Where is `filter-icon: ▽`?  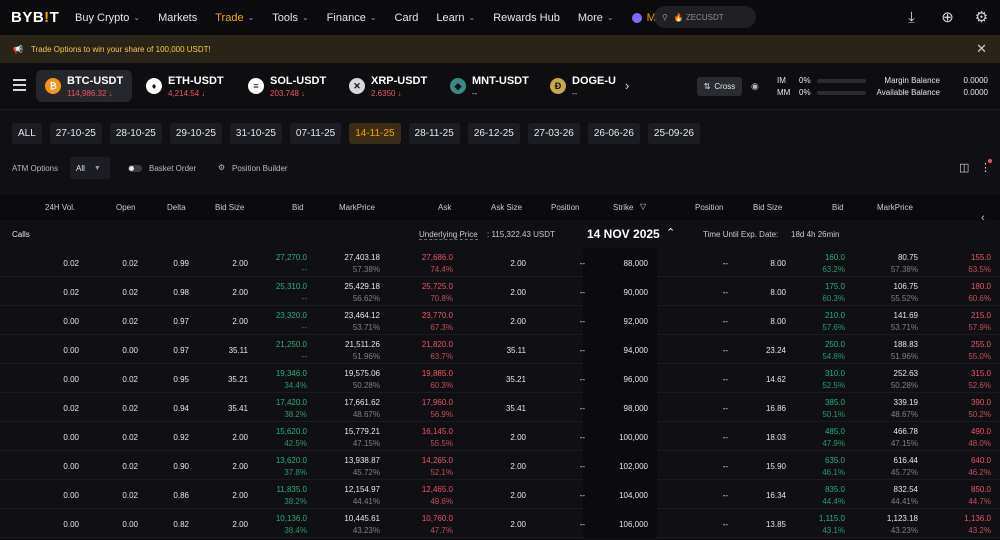 filter-icon: ▽ is located at coordinates (643, 206).